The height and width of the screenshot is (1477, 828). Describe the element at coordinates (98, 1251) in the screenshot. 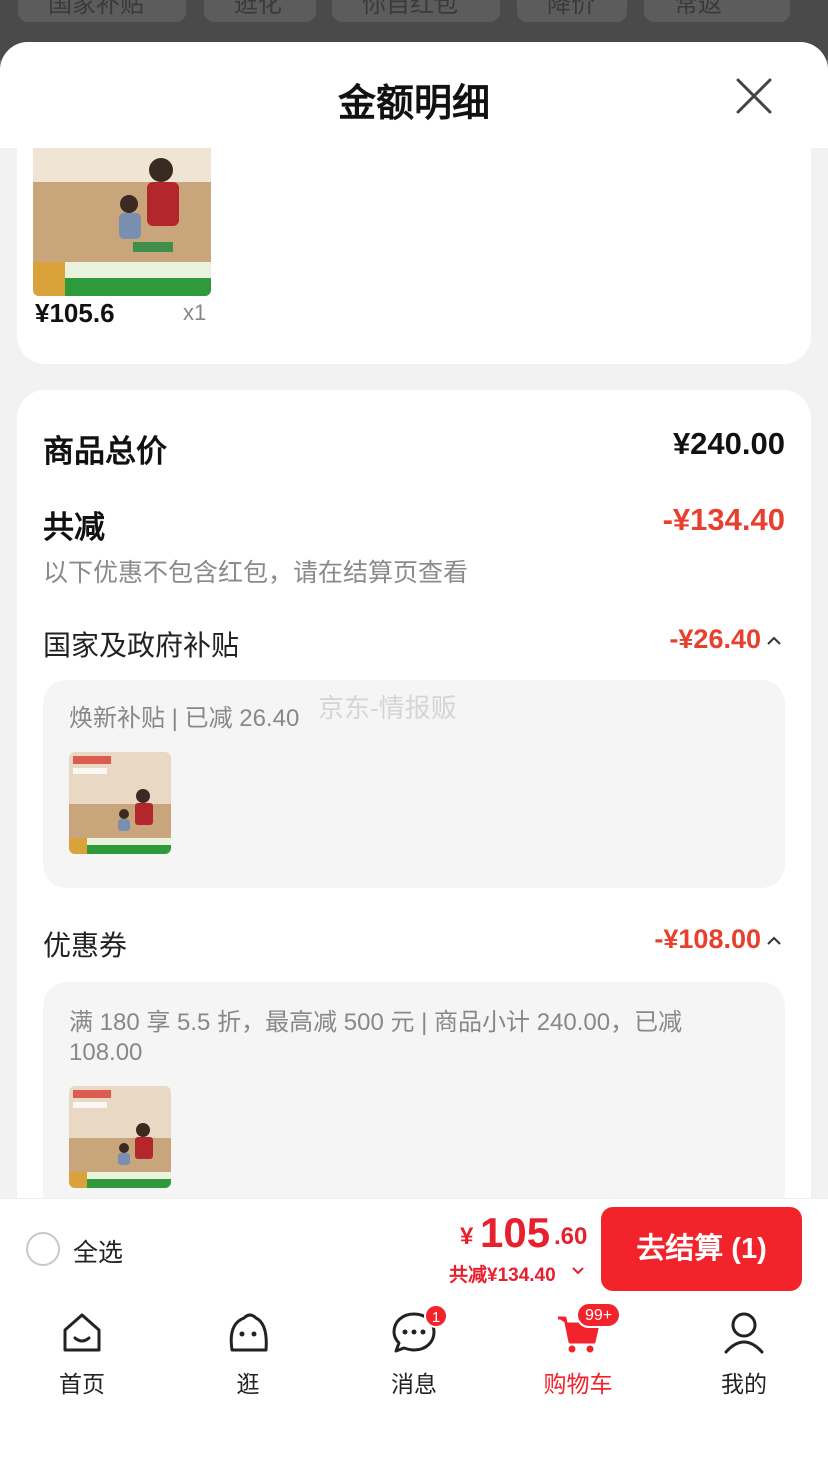

I see `select-all-label: 全选` at that location.